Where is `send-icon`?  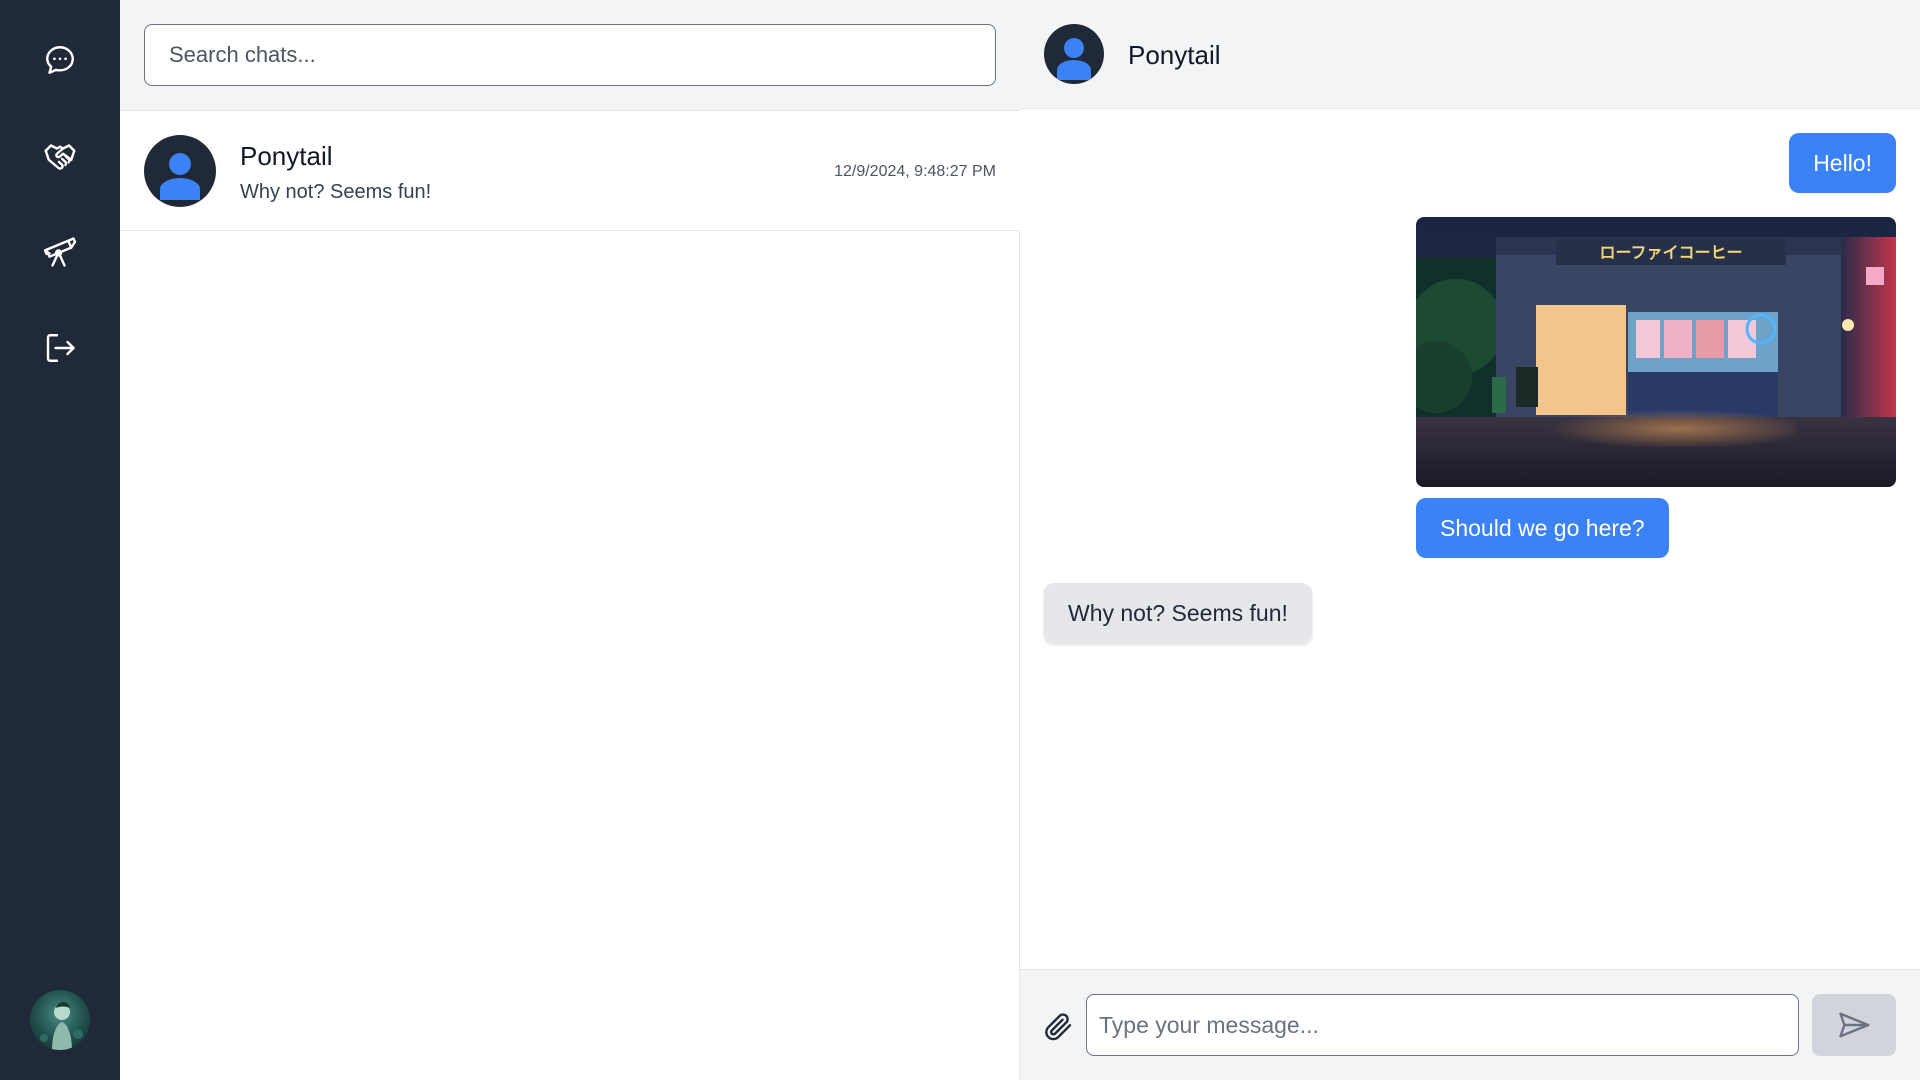 send-icon is located at coordinates (1854, 1025).